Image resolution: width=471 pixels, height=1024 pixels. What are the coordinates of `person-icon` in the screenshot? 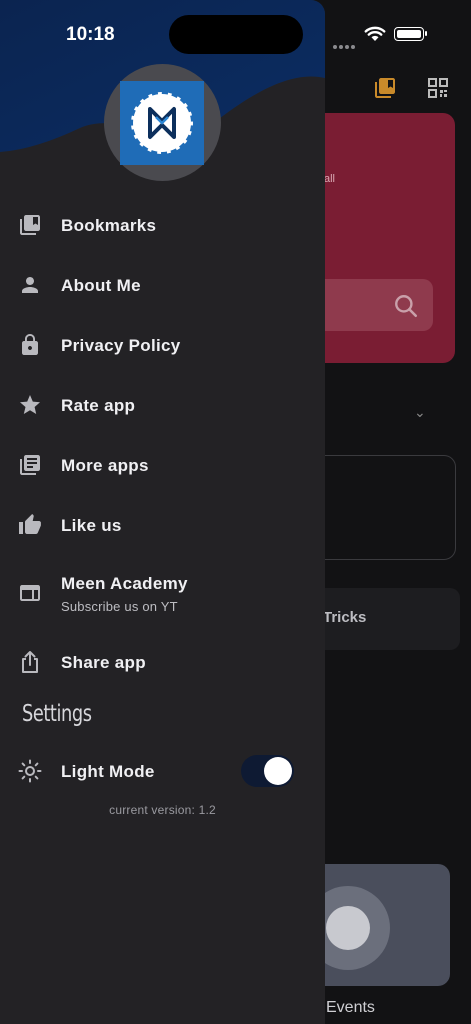 It's located at (30, 285).